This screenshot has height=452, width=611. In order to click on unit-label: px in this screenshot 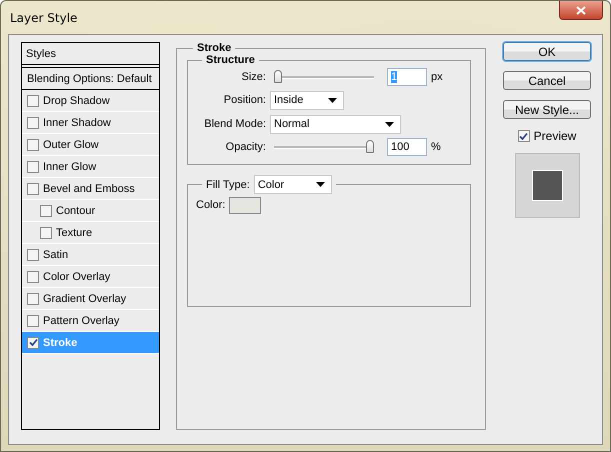, I will do `click(437, 77)`.